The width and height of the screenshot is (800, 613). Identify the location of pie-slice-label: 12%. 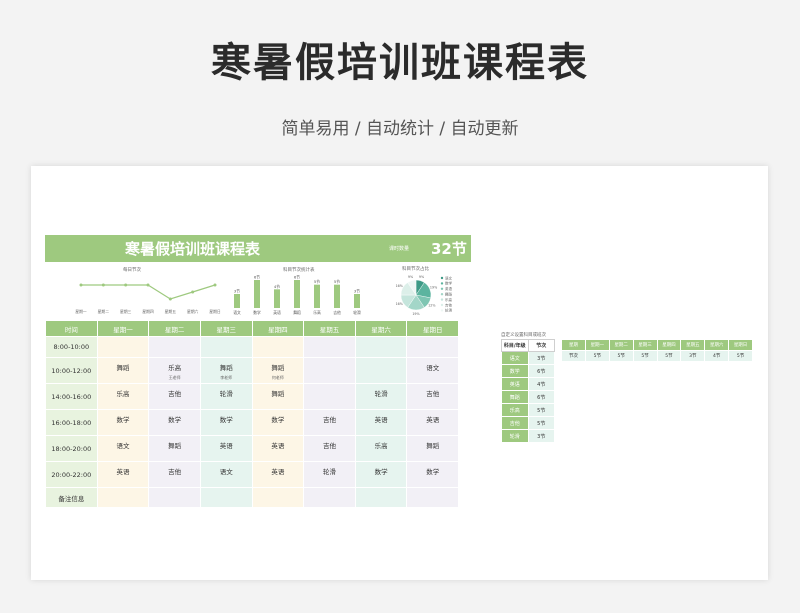
(431, 306).